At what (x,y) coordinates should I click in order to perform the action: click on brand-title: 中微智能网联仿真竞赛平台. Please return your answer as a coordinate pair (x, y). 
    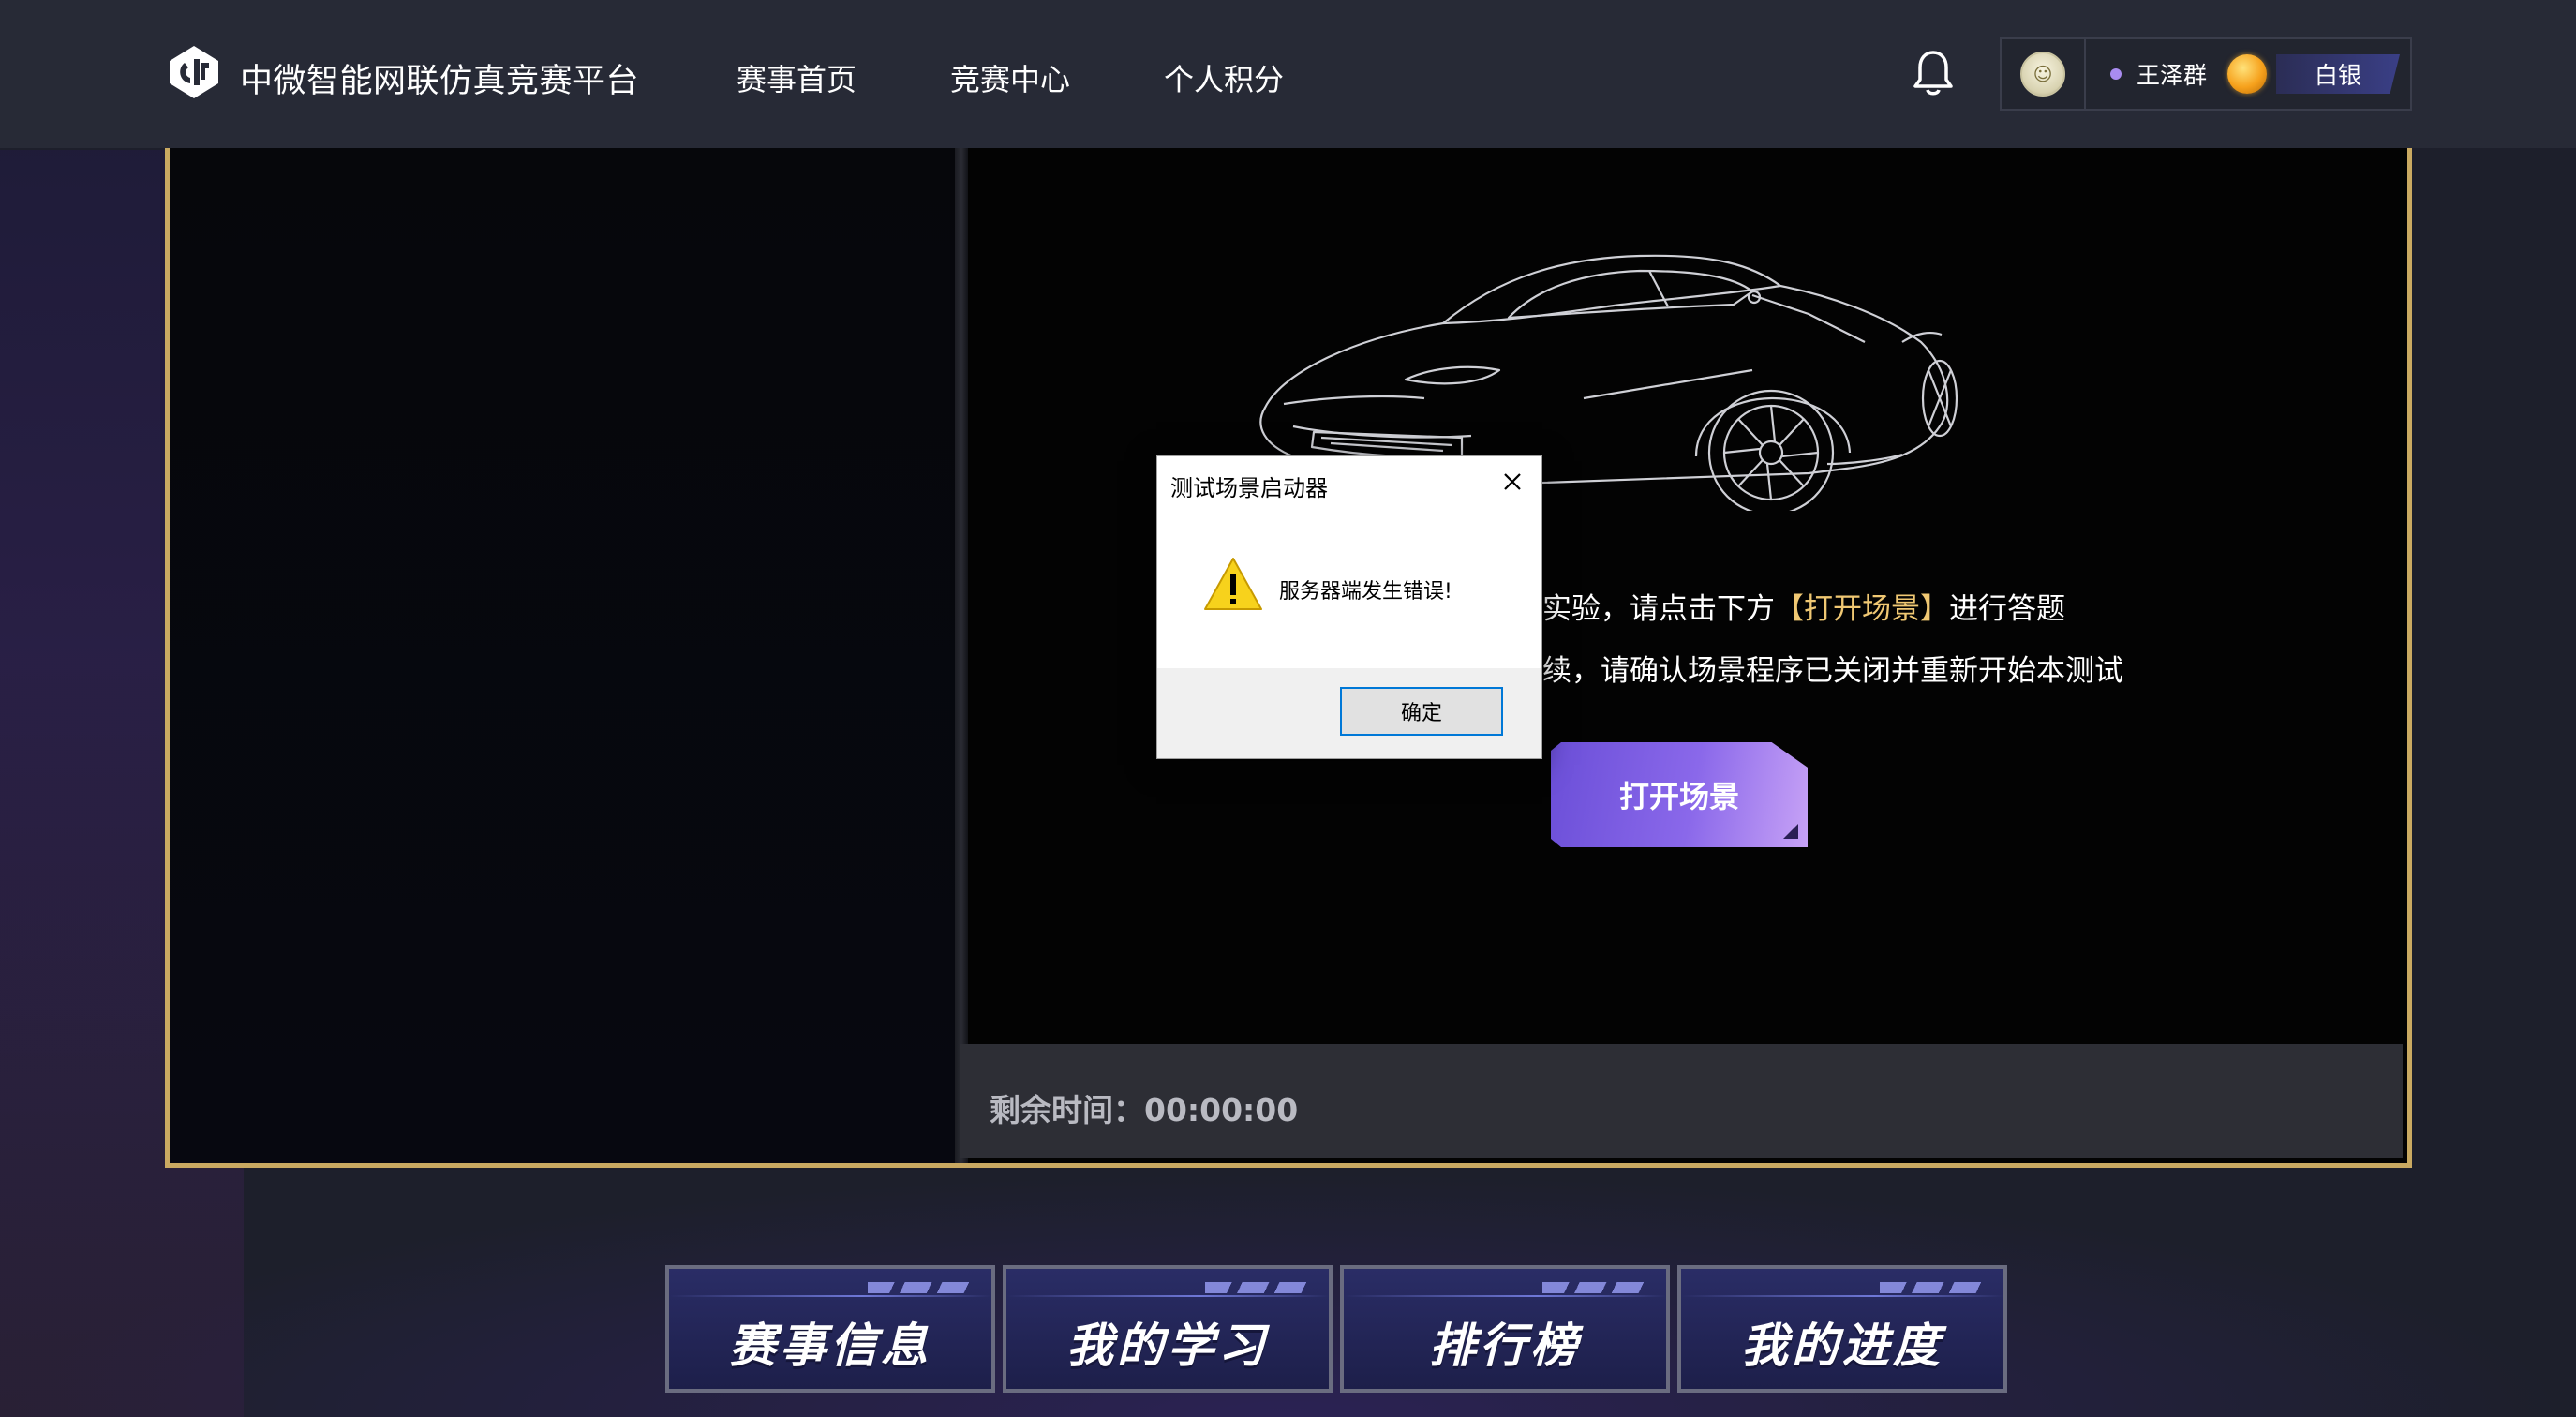
    Looking at the image, I should click on (439, 78).